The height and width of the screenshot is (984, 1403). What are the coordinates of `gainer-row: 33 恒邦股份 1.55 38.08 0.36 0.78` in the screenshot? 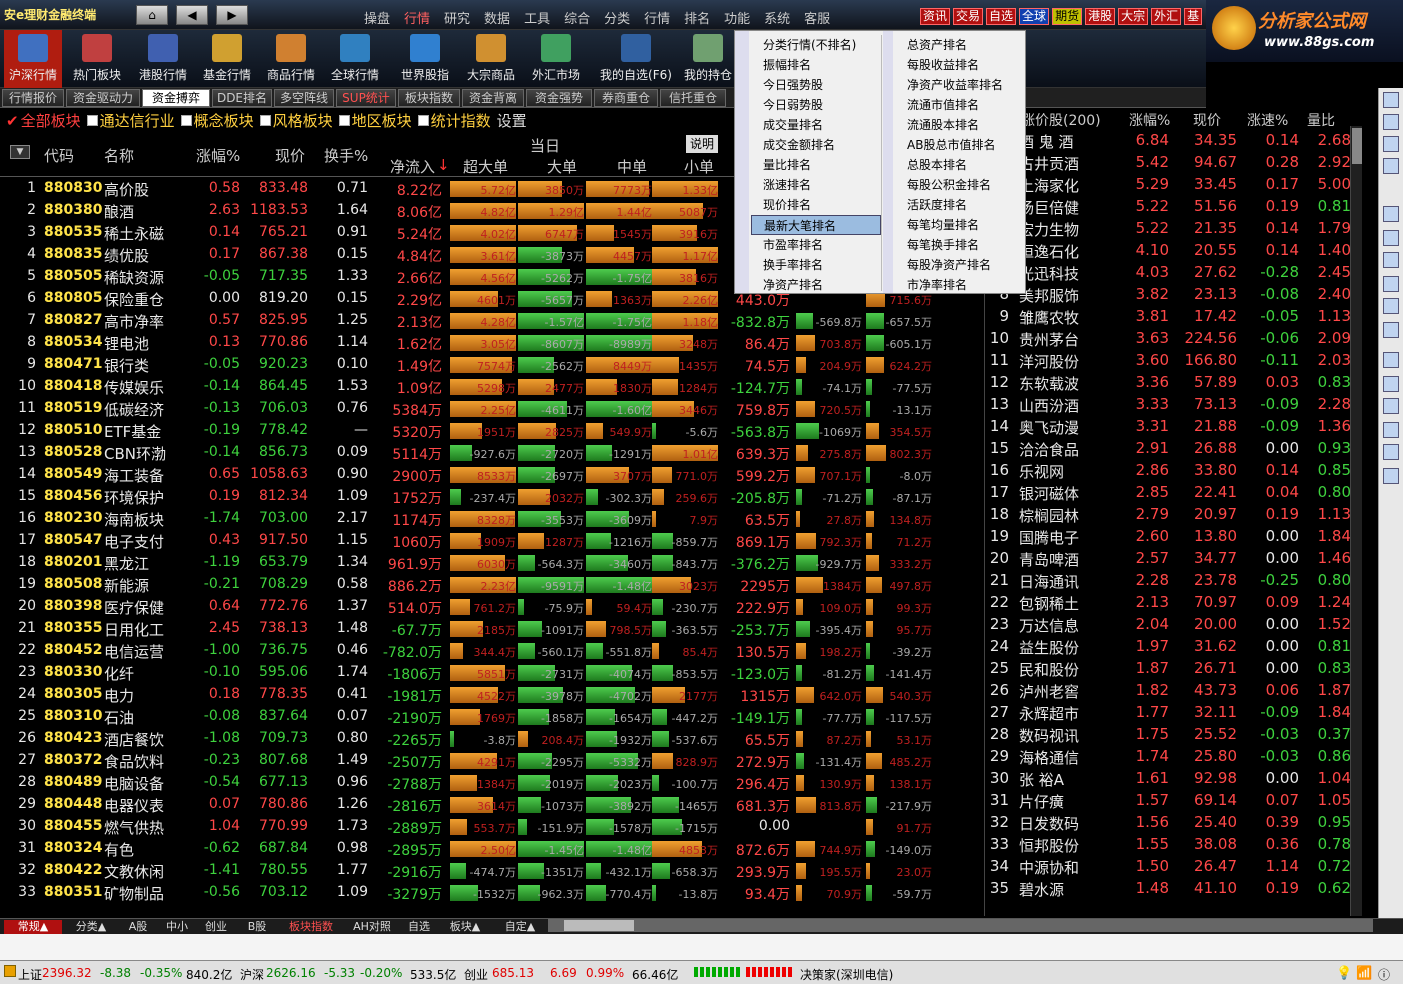 It's located at (1168, 845).